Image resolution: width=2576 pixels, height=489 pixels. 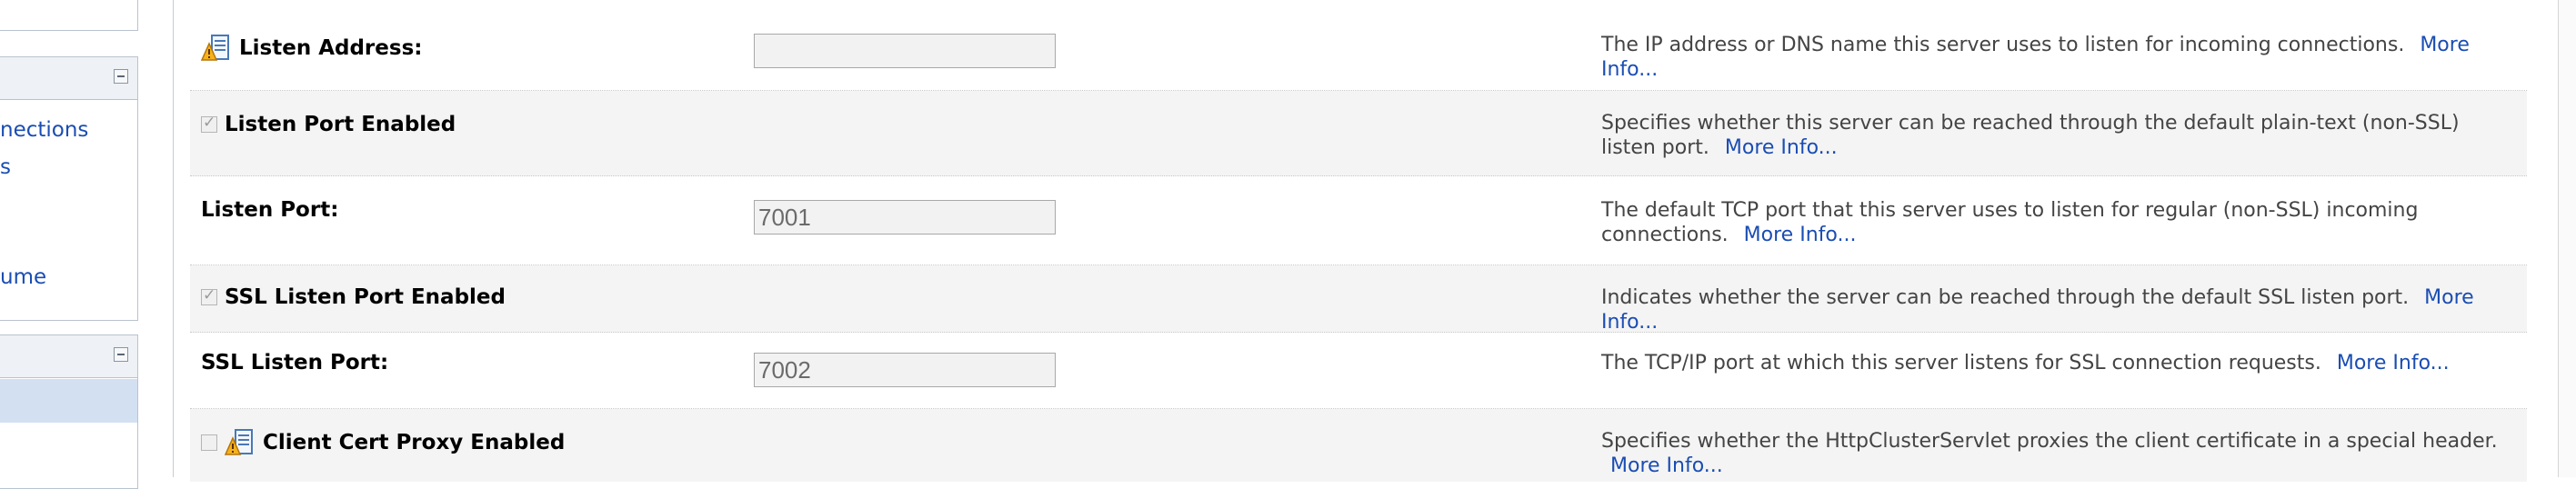 I want to click on field-label: SSL Listen Port Enabled, so click(x=354, y=297).